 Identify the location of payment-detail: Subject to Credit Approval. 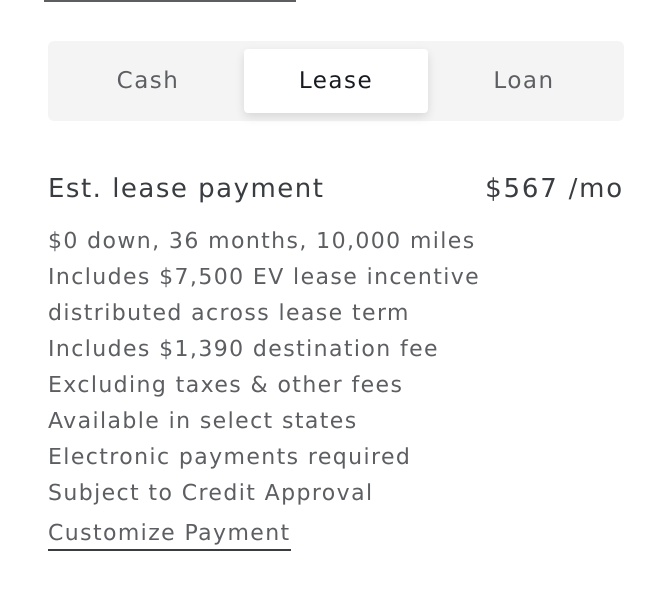
(211, 494).